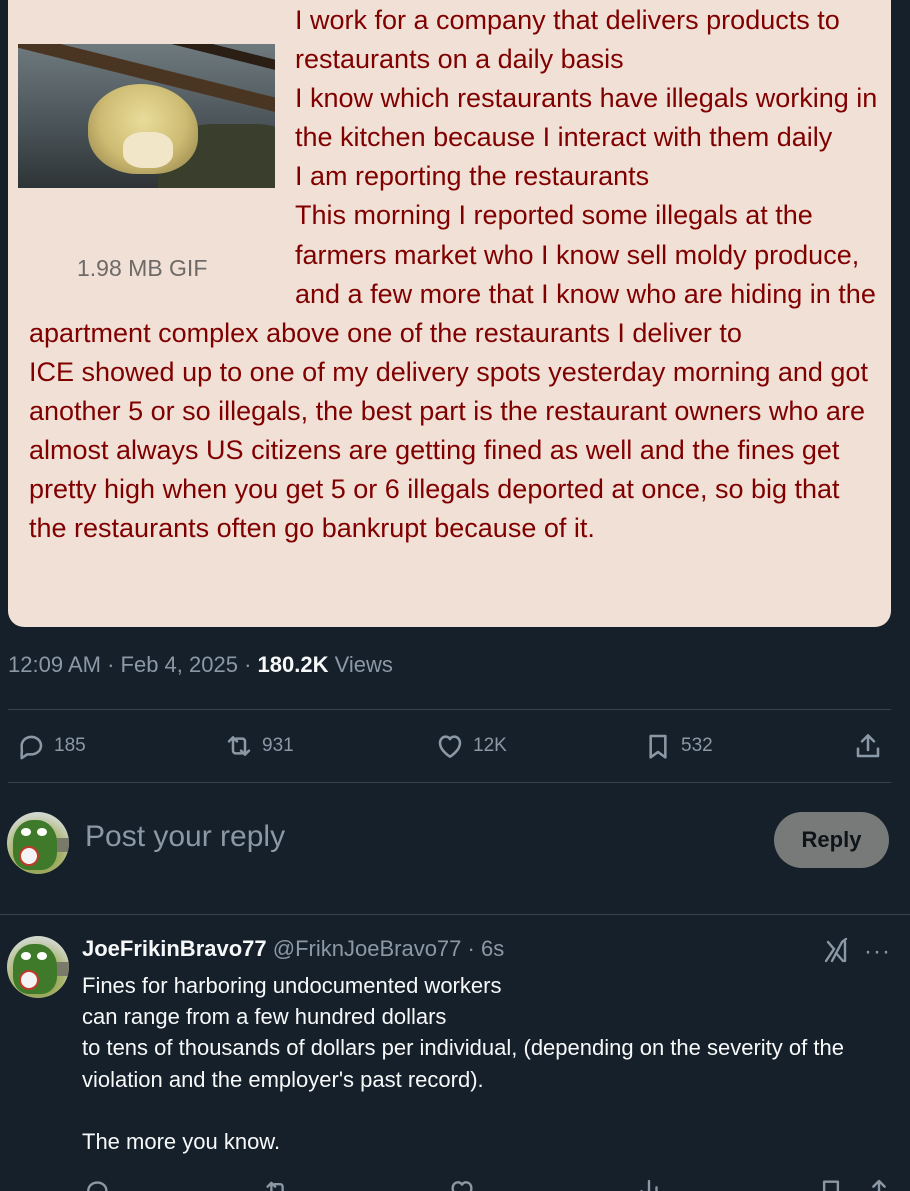  Describe the element at coordinates (877, 952) in the screenshot. I see `more-icon: ···` at that location.